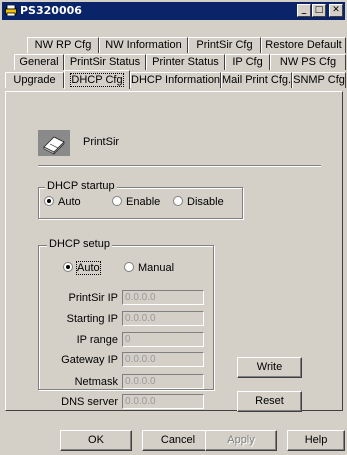 The image size is (347, 455). Describe the element at coordinates (178, 440) in the screenshot. I see `cancel-button: Cancel` at that location.